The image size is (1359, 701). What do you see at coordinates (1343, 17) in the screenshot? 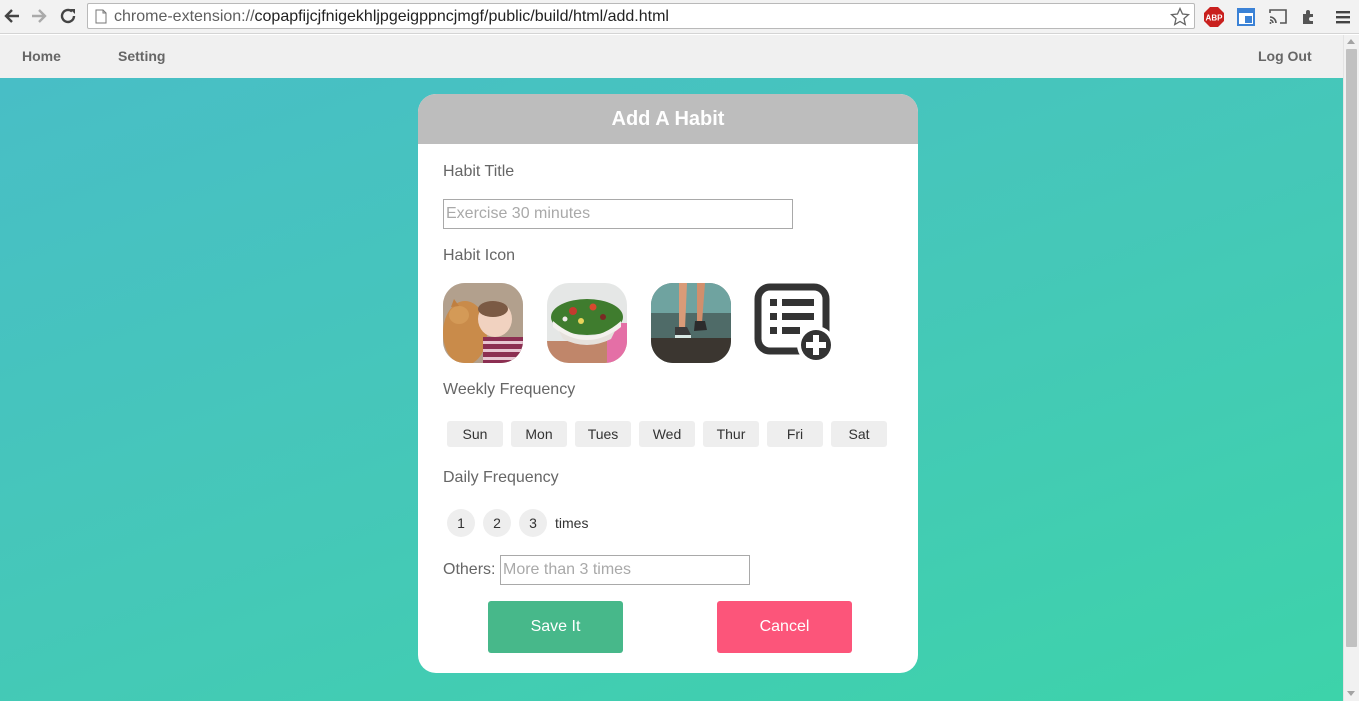
I see `menu-icon` at bounding box center [1343, 17].